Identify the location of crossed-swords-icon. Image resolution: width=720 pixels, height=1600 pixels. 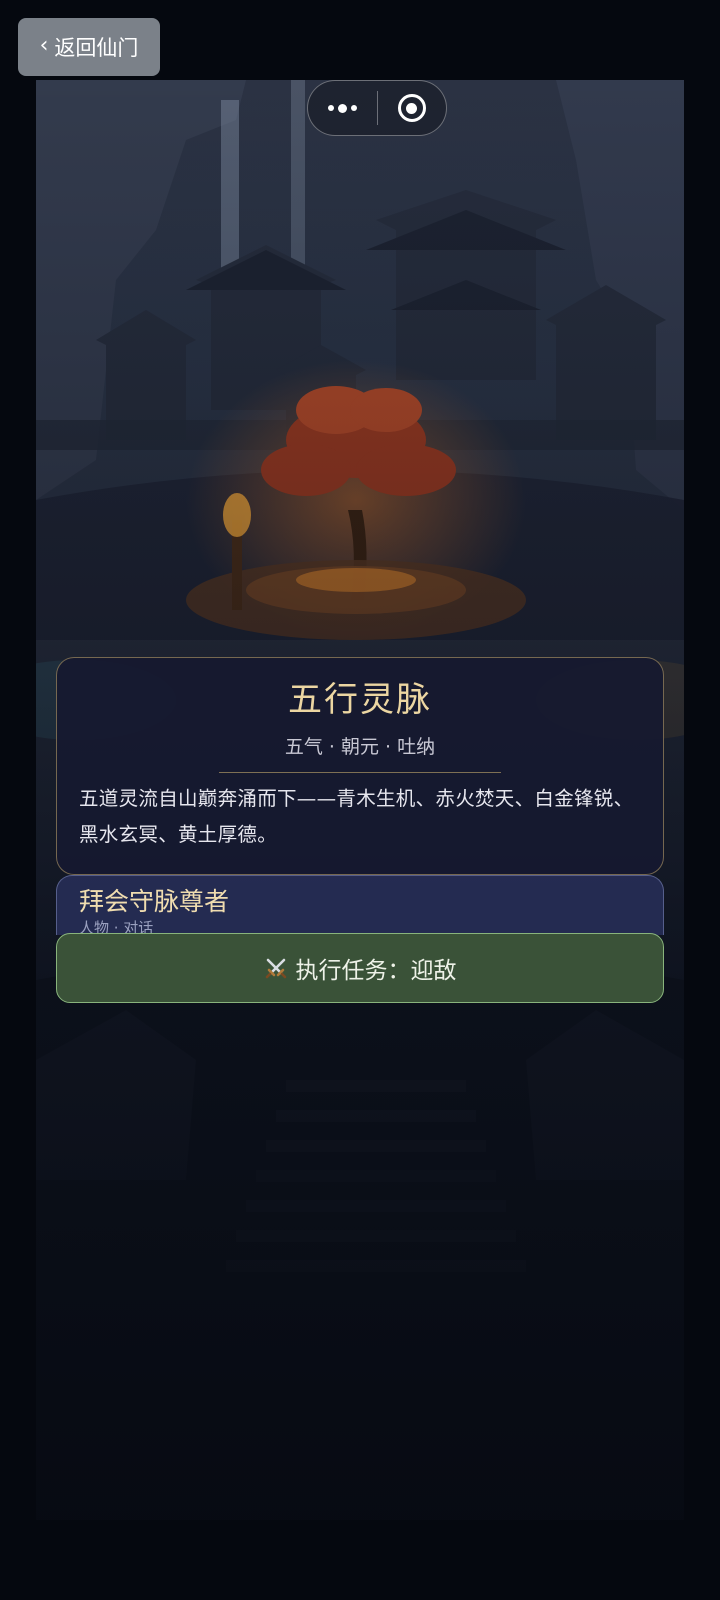
(275, 968).